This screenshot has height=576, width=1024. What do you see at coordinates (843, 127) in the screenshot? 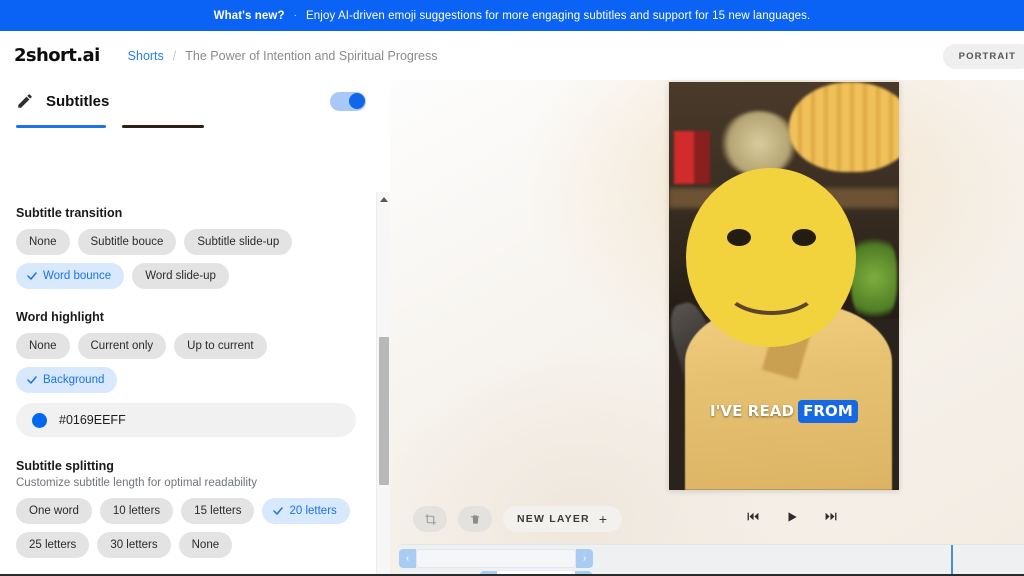
I see `preview-pumpkin` at bounding box center [843, 127].